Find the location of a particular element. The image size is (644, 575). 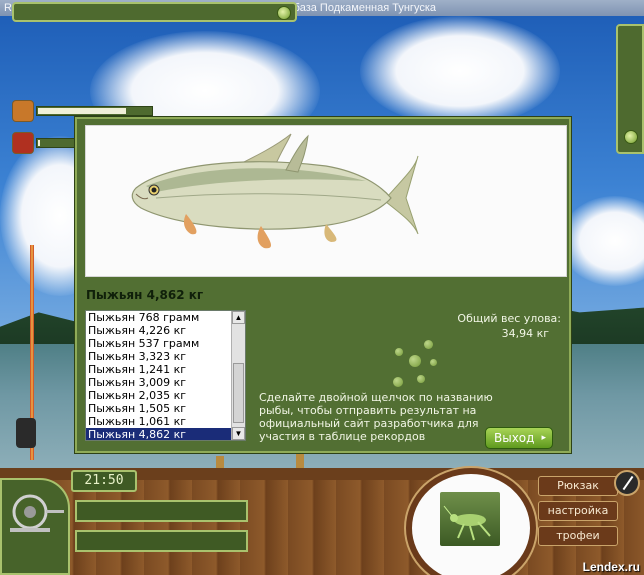

watermark-text: Lendex.ru is located at coordinates (611, 567).